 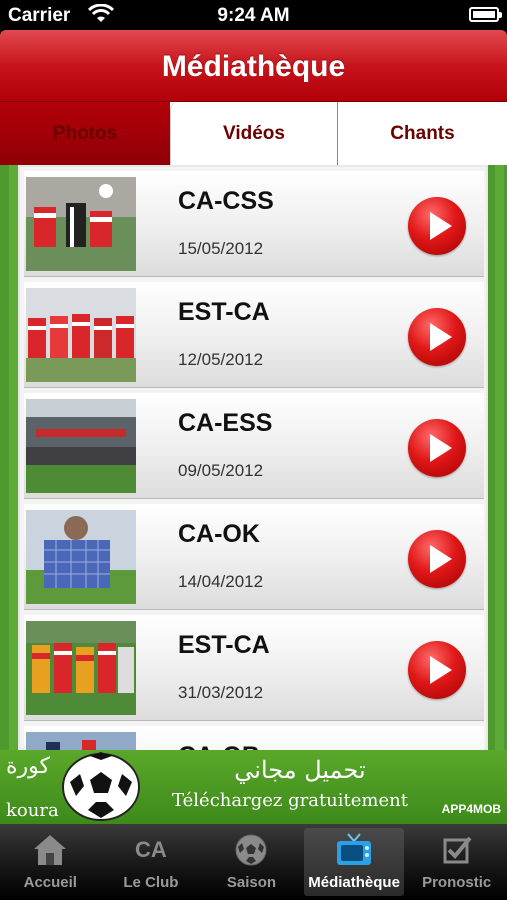 What do you see at coordinates (28, 766) in the screenshot?
I see `ad-logo-arabic: كورة` at bounding box center [28, 766].